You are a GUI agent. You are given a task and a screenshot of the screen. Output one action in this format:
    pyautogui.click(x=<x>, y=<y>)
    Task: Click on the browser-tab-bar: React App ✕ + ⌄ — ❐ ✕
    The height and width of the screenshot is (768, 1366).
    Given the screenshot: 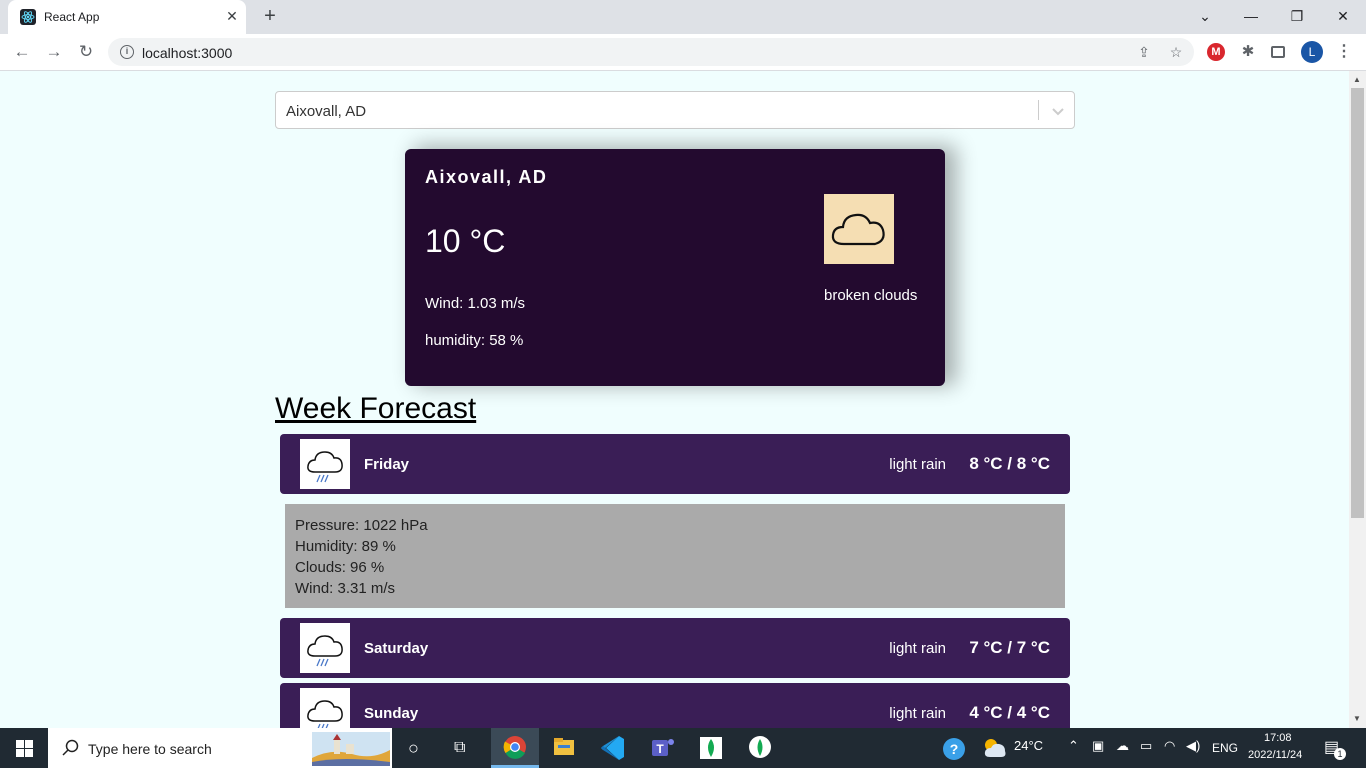 What is the action you would take?
    pyautogui.click(x=683, y=17)
    